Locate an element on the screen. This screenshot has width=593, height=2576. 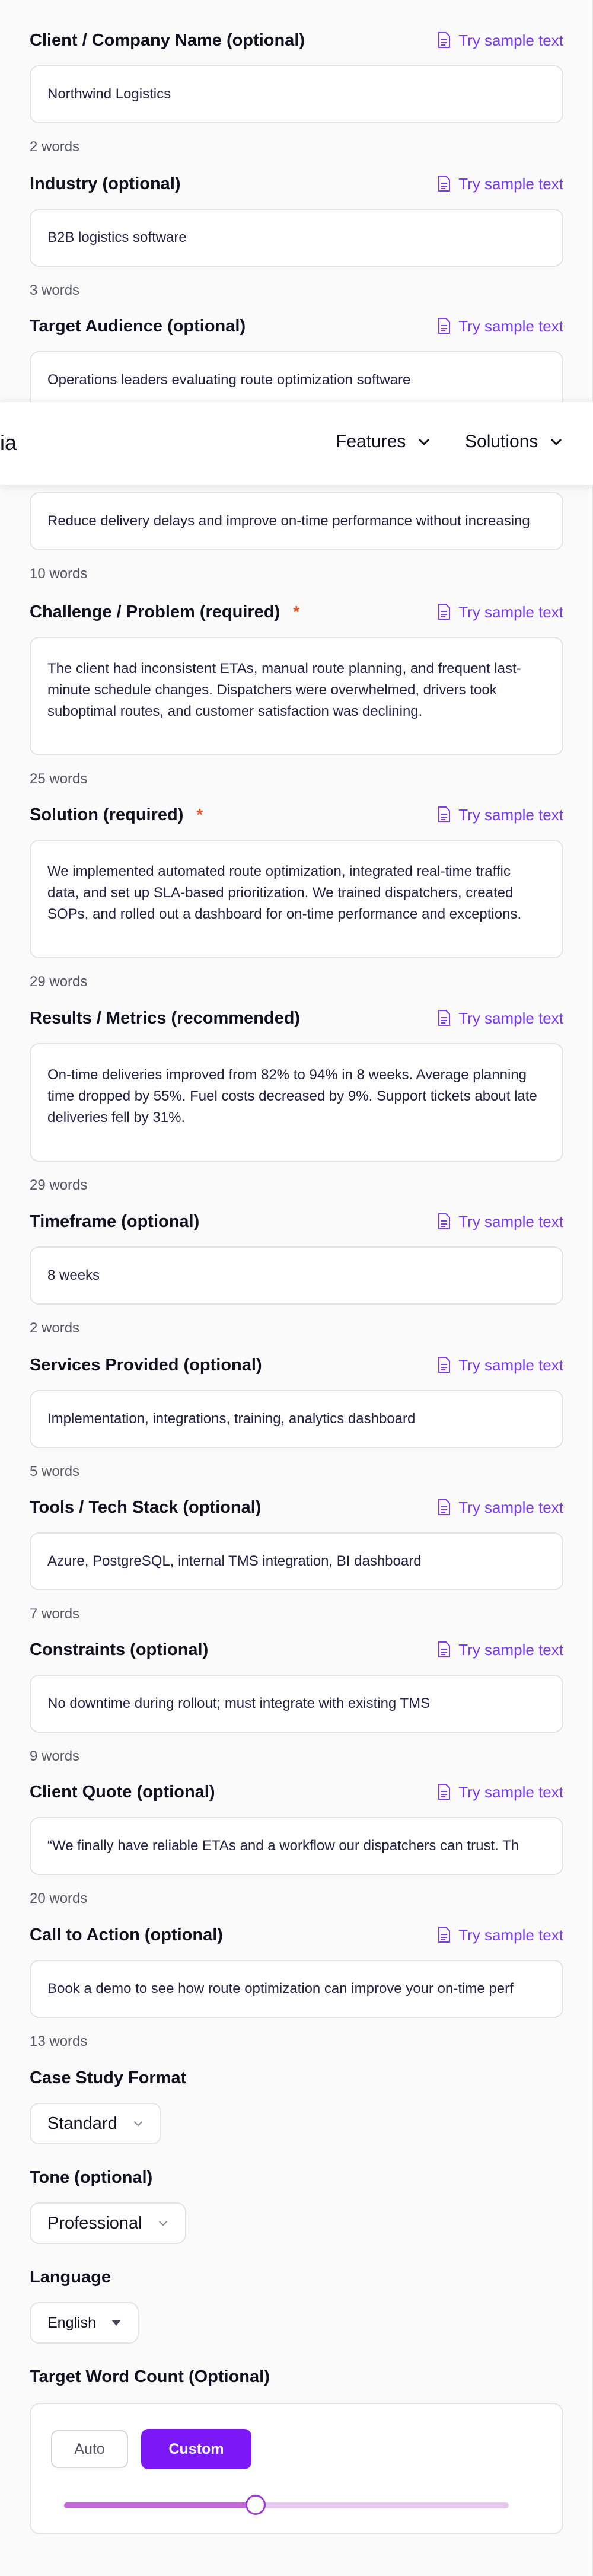
tone-select: Professional is located at coordinates (108, 2223).